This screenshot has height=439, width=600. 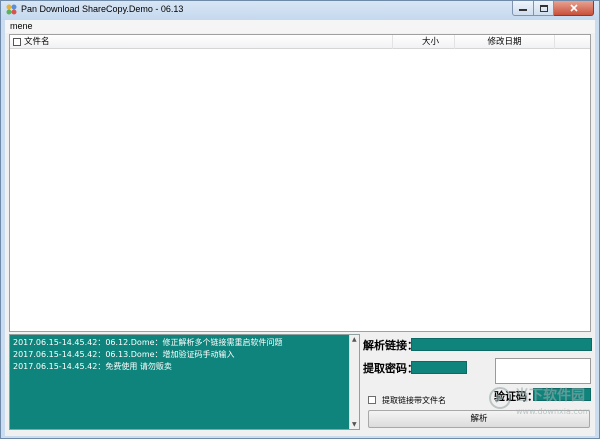 What do you see at coordinates (300, 26) in the screenshot?
I see `menu-bar: mene` at bounding box center [300, 26].